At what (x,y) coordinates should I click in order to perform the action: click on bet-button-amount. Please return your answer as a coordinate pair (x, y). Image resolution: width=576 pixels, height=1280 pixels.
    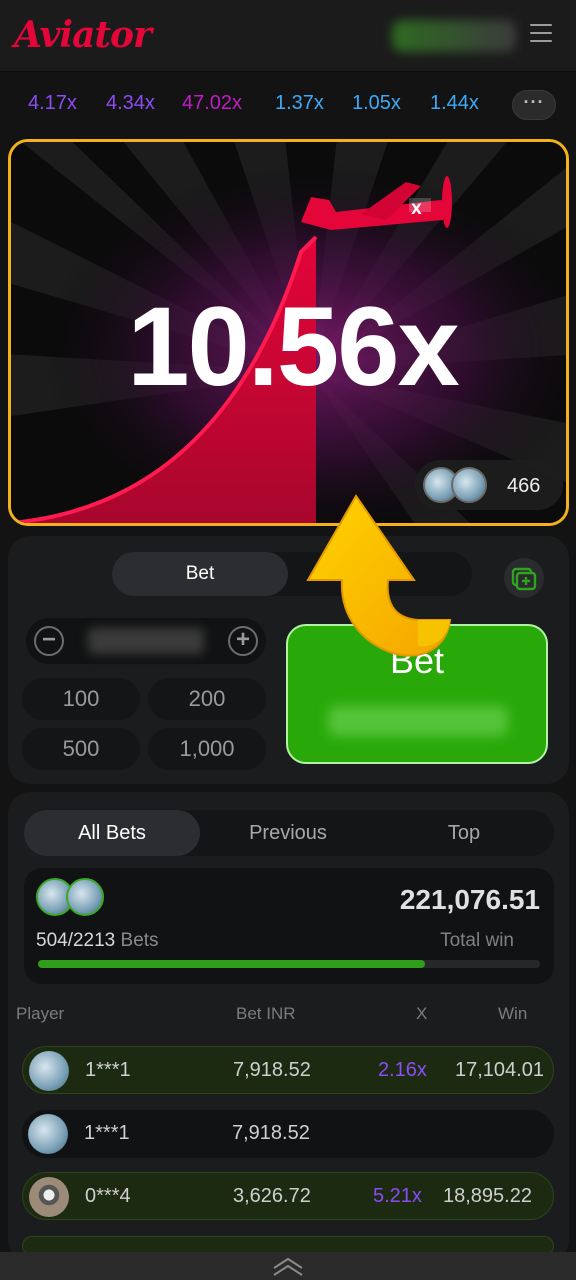
    Looking at the image, I should click on (418, 721).